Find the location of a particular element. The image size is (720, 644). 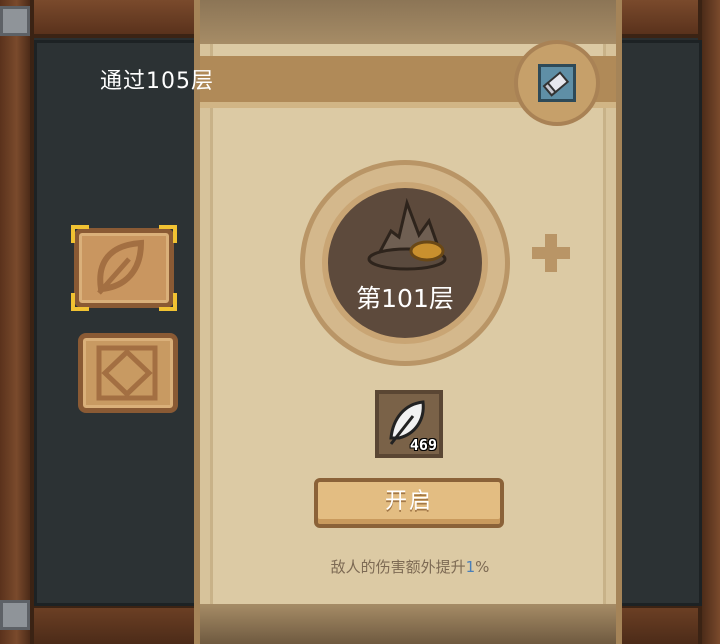

bonus-suffix: % is located at coordinates (482, 567).